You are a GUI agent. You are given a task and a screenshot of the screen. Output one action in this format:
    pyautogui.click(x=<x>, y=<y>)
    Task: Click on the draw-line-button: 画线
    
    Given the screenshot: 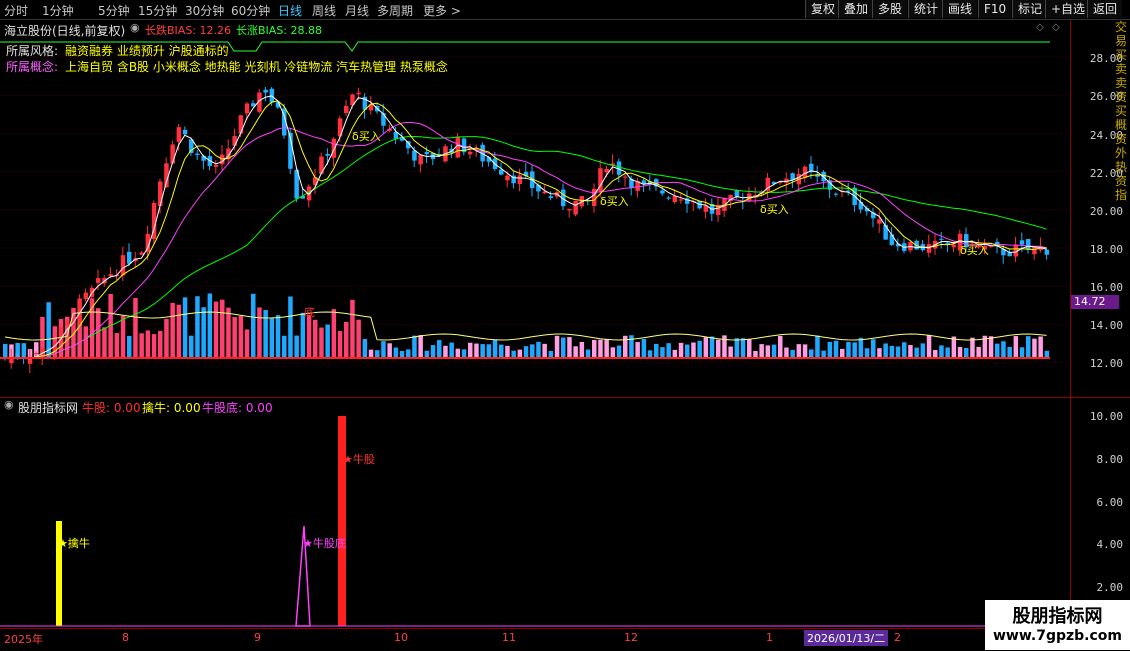 What is the action you would take?
    pyautogui.click(x=960, y=9)
    